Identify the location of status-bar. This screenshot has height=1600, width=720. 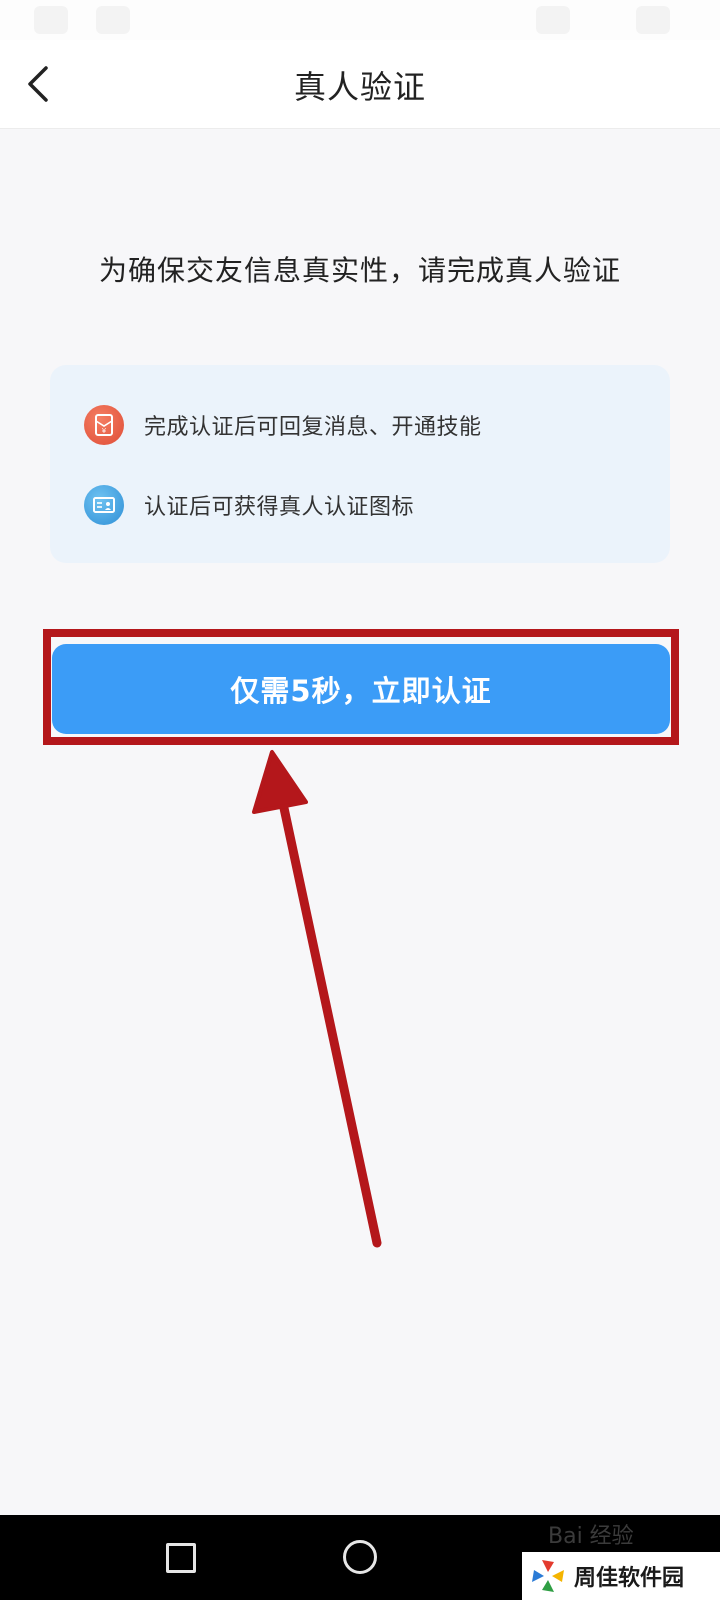
(360, 20).